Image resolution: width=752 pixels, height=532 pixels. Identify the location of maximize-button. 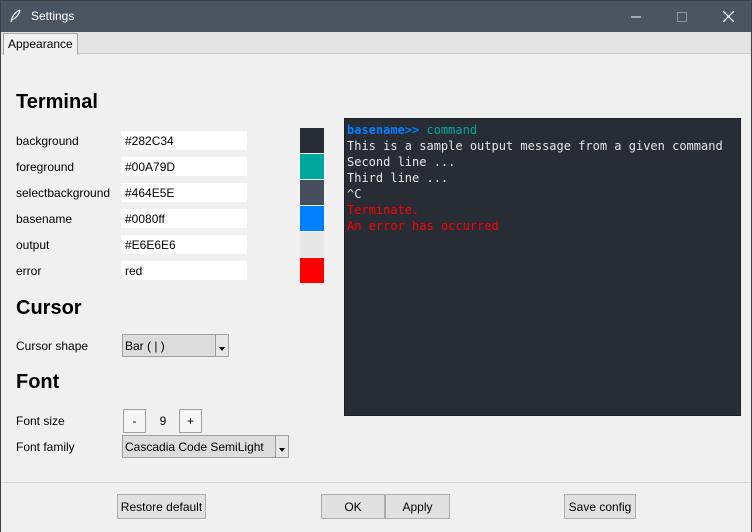
(682, 16).